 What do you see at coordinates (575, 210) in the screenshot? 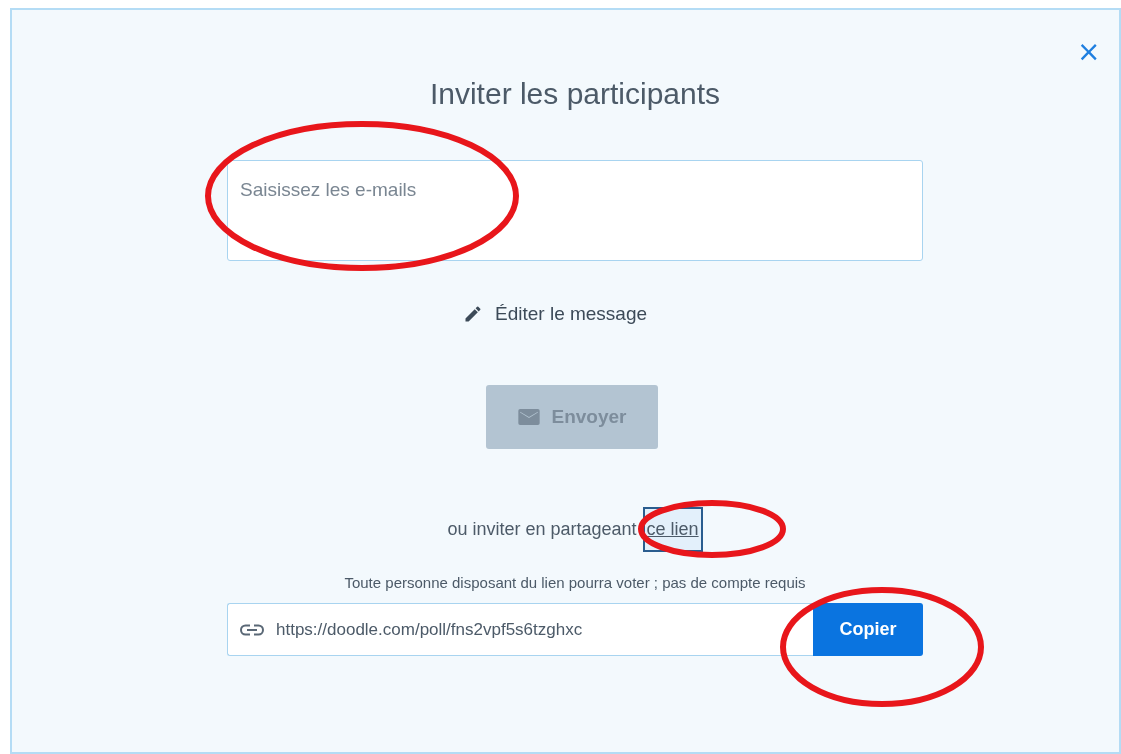
I see `email-field: Saisissez les e-mails` at bounding box center [575, 210].